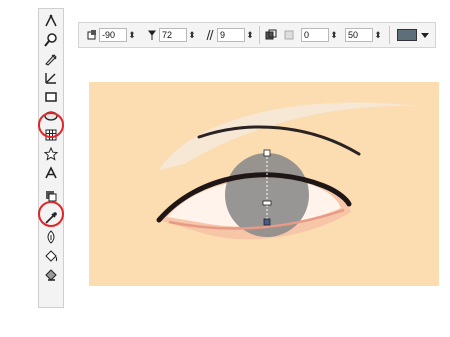 The height and width of the screenshot is (337, 450). I want to click on angle-group: -90 ⬍, so click(111, 35).